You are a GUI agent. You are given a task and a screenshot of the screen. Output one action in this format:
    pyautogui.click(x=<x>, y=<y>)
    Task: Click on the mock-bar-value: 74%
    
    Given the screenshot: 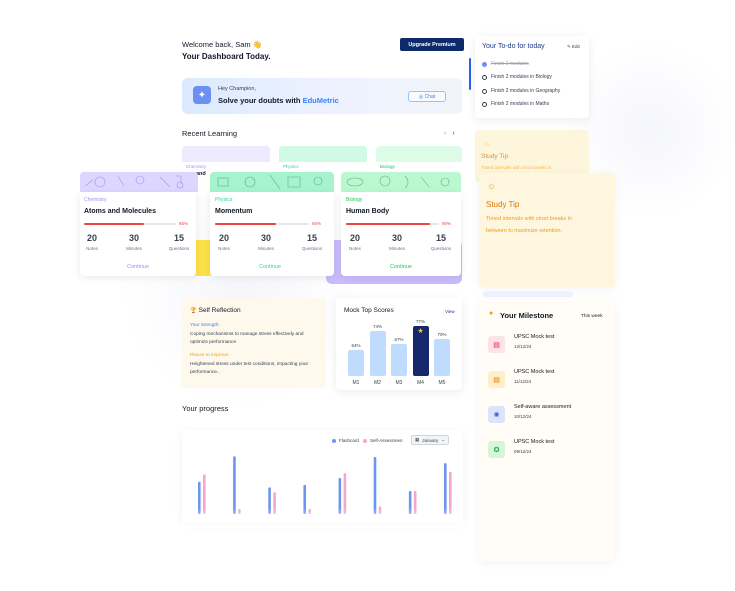 What is the action you would take?
    pyautogui.click(x=377, y=327)
    